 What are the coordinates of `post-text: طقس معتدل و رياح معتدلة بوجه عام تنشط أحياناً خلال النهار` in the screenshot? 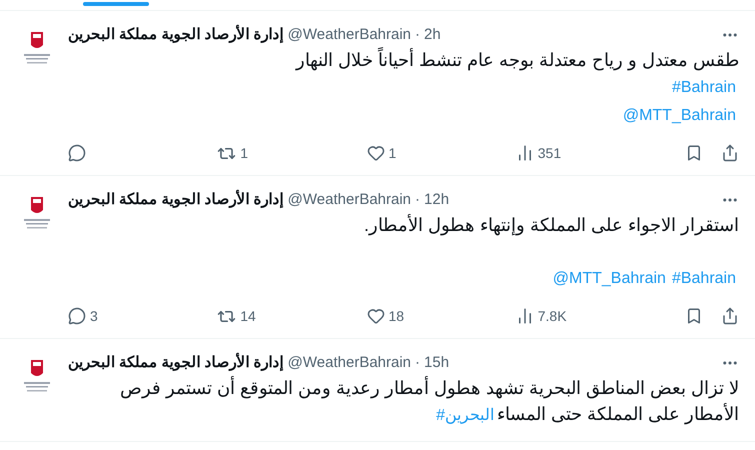 It's located at (403, 60).